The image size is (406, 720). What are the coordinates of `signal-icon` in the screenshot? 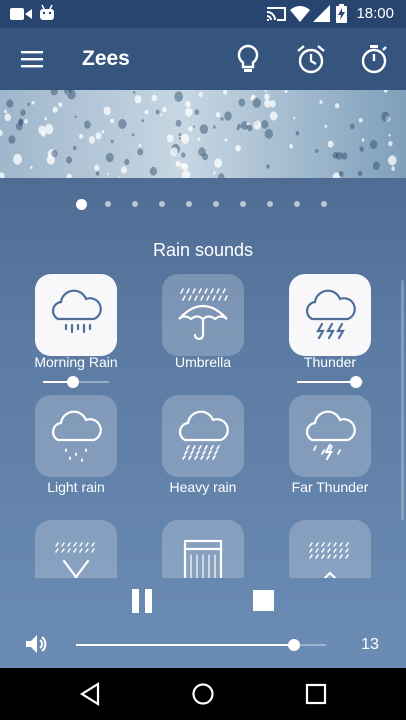 It's located at (321, 13).